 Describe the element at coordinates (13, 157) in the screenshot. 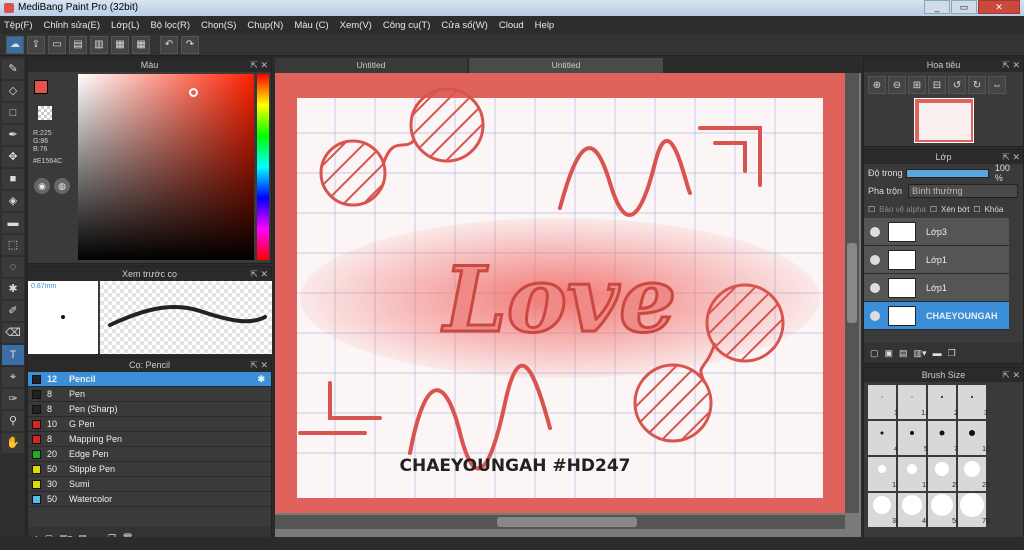

I see `move-tool-icon: ✥` at that location.